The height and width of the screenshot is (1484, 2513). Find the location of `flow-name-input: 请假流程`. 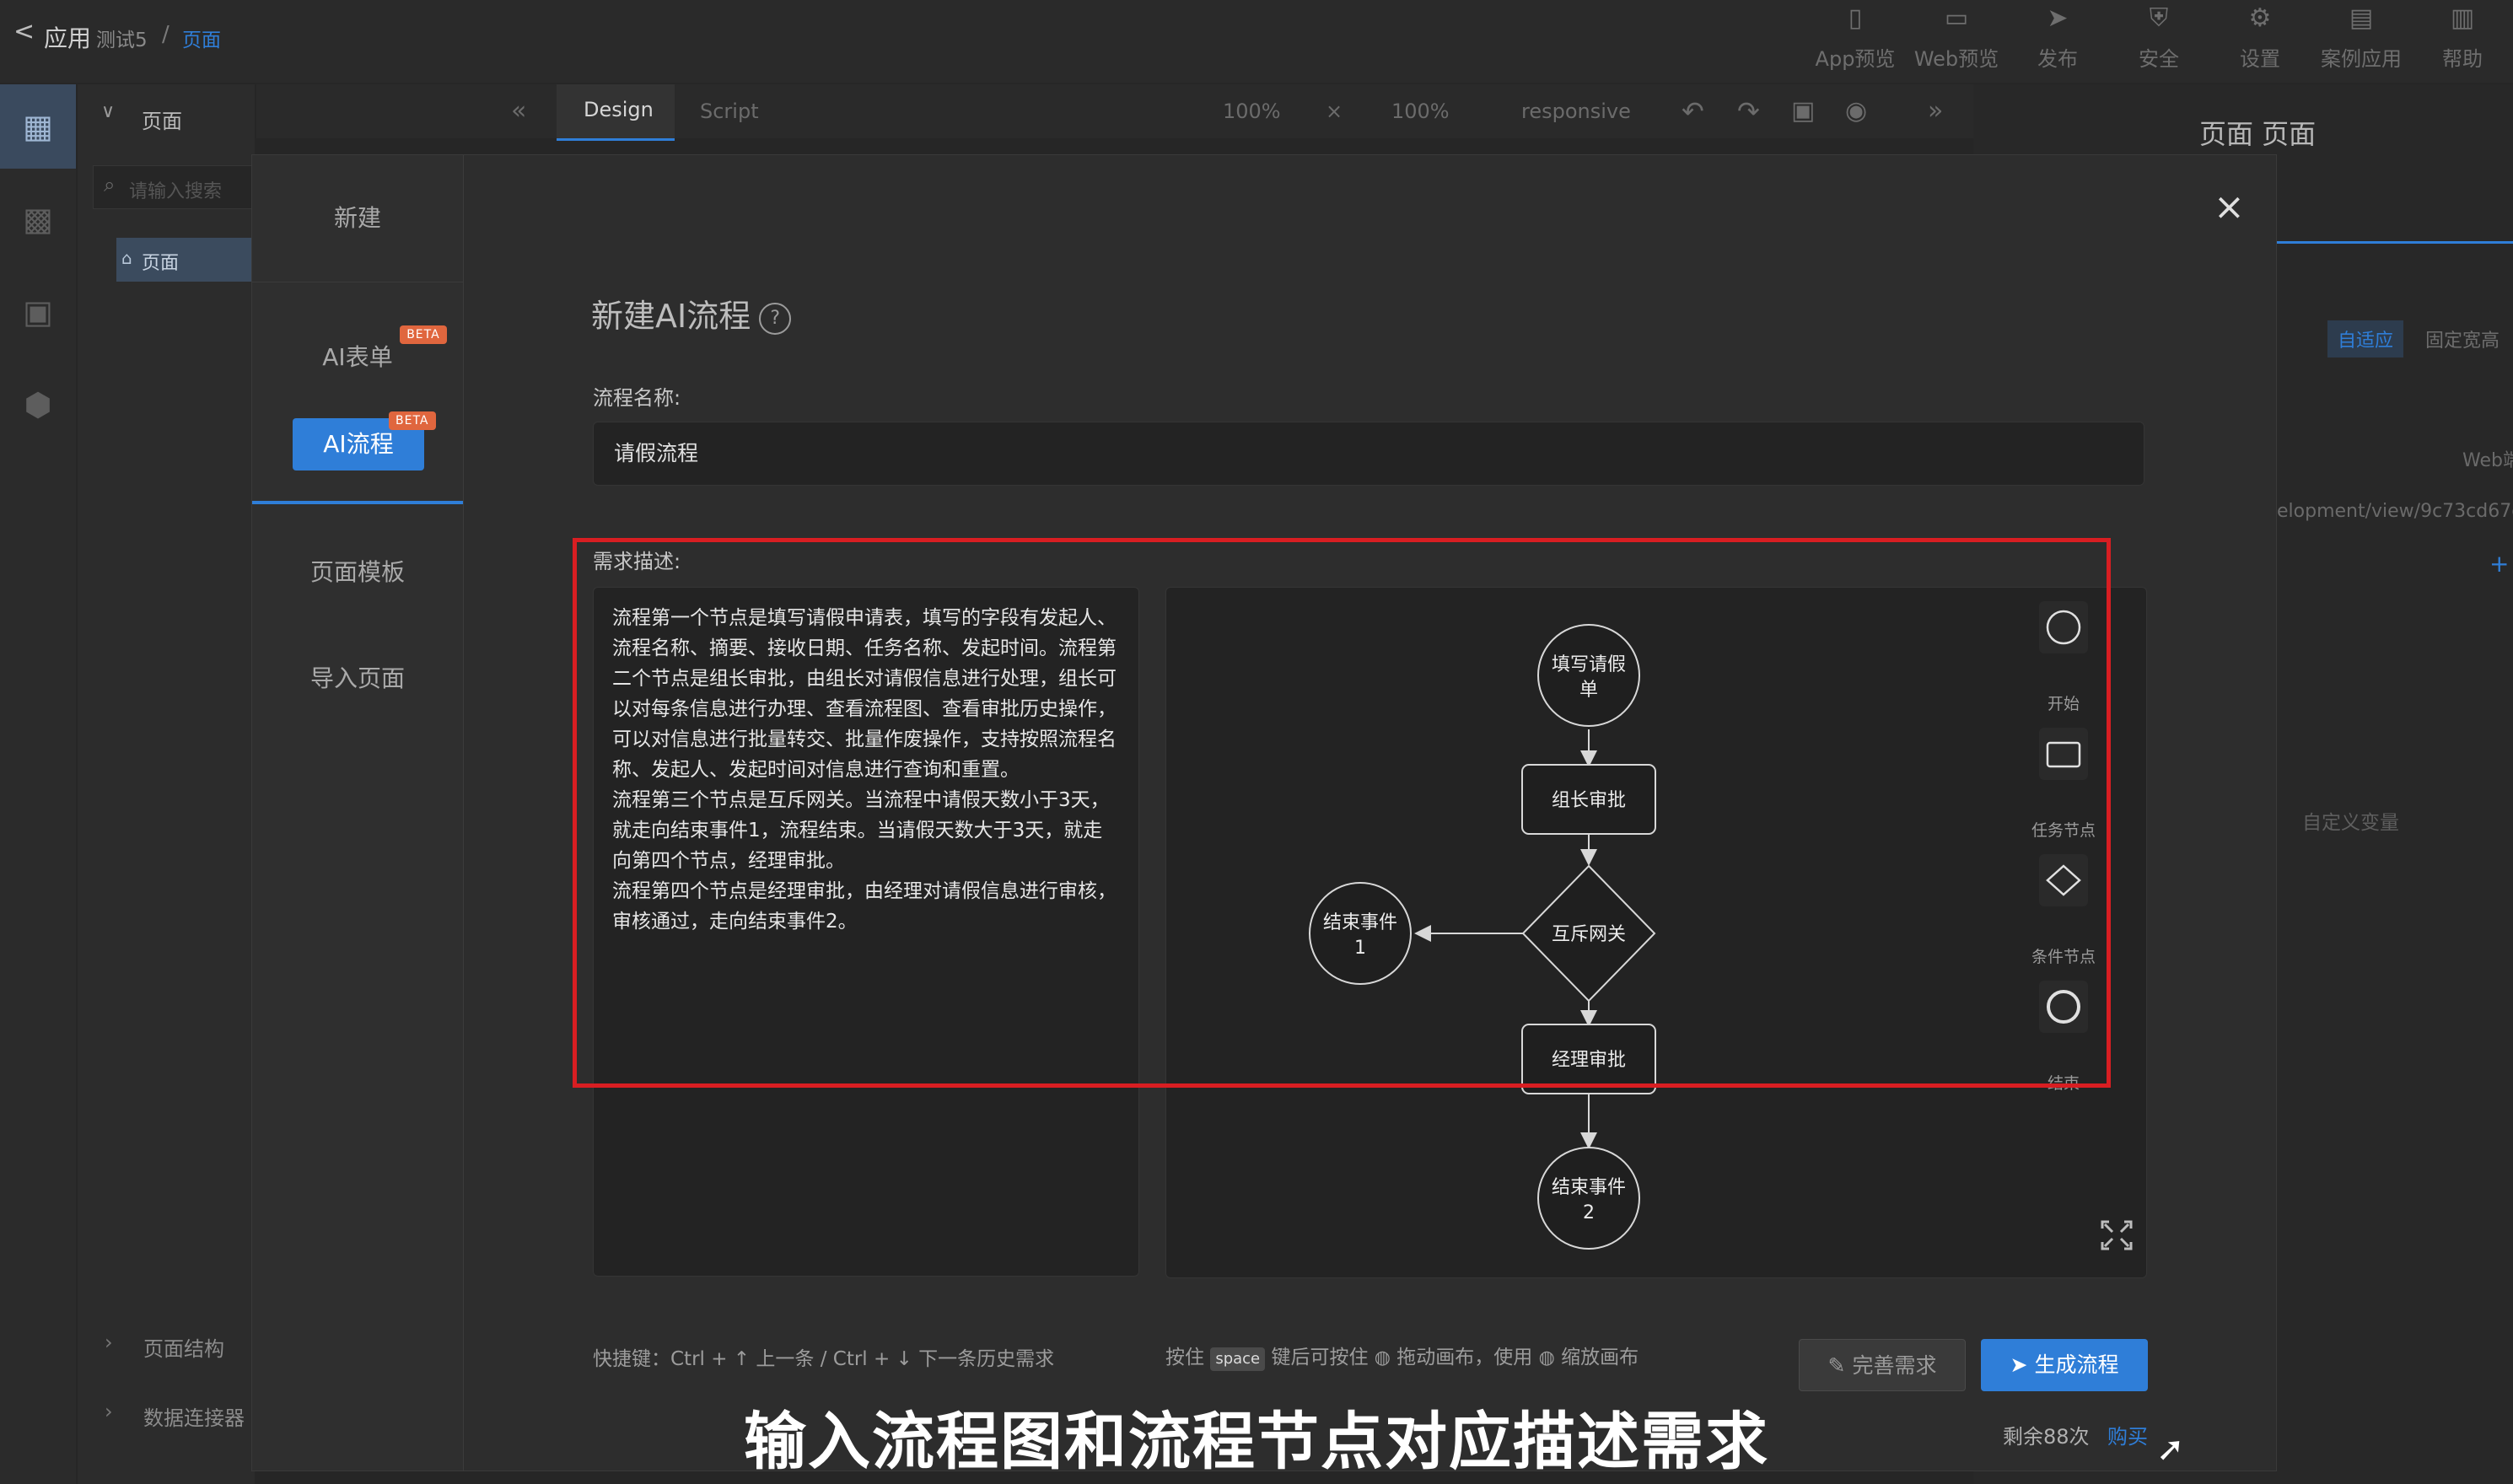

flow-name-input: 请假流程 is located at coordinates (1368, 454).